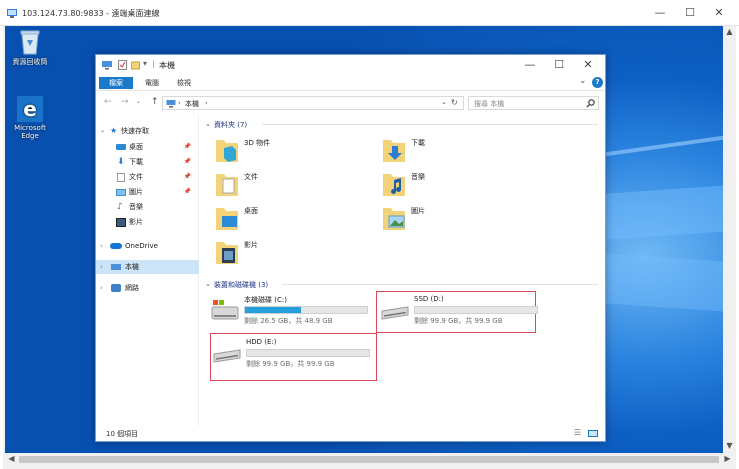 The image size is (739, 469). Describe the element at coordinates (313, 103) in the screenshot. I see `address-bar: › 本機 › ⌄ ↻` at that location.